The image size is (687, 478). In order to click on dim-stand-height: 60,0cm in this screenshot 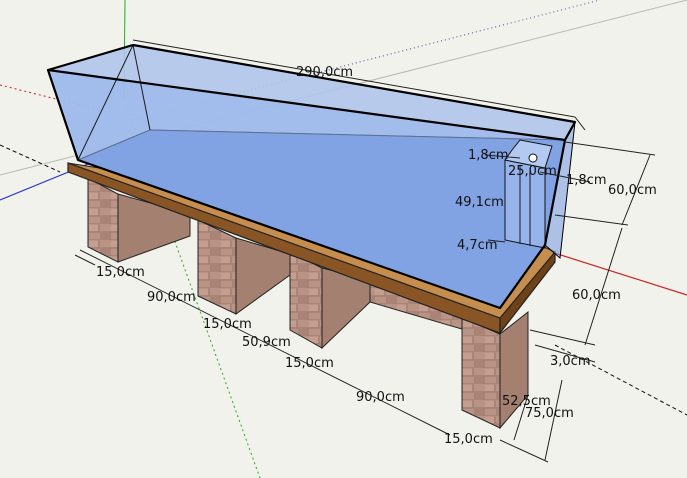, I will do `click(596, 295)`.